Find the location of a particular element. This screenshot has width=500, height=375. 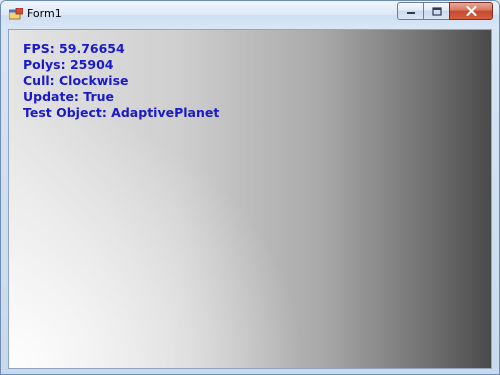

window-title: Form1 is located at coordinates (44, 13).